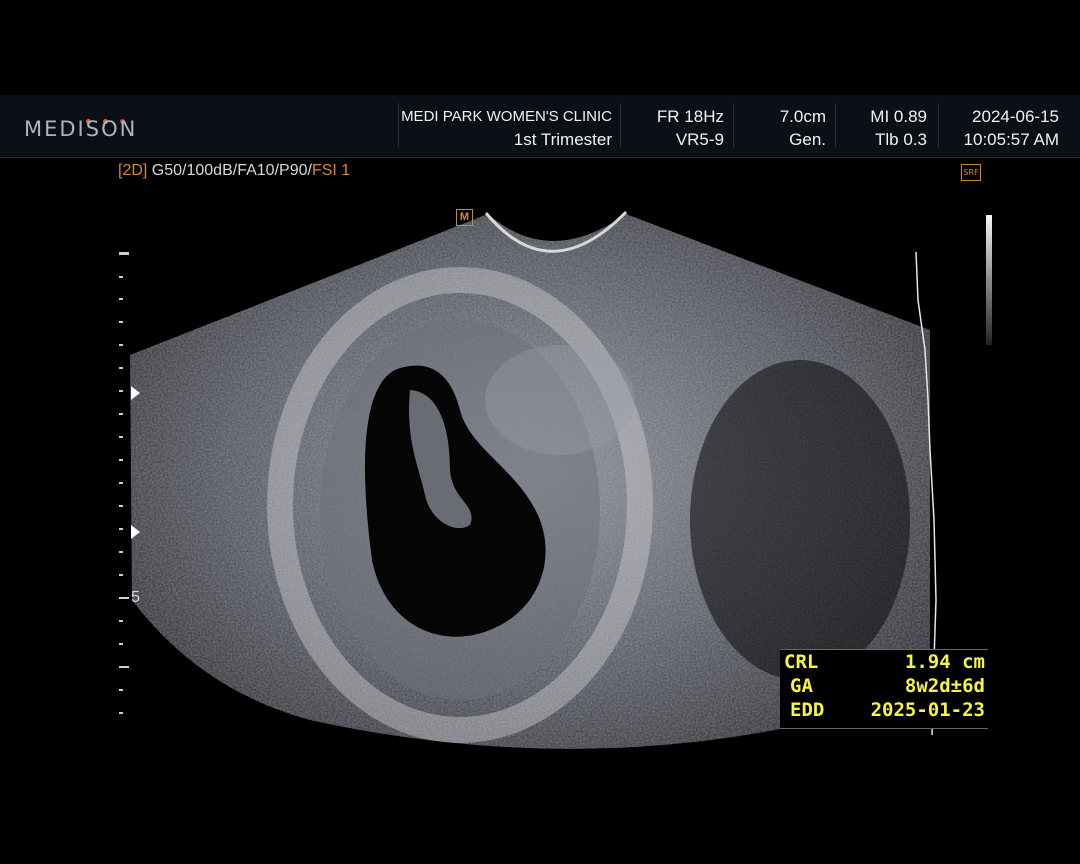 Image resolution: width=1080 pixels, height=864 pixels. What do you see at coordinates (898, 128) in the screenshot?
I see `safety-info: MI 0.89 Tlb 0.3` at bounding box center [898, 128].